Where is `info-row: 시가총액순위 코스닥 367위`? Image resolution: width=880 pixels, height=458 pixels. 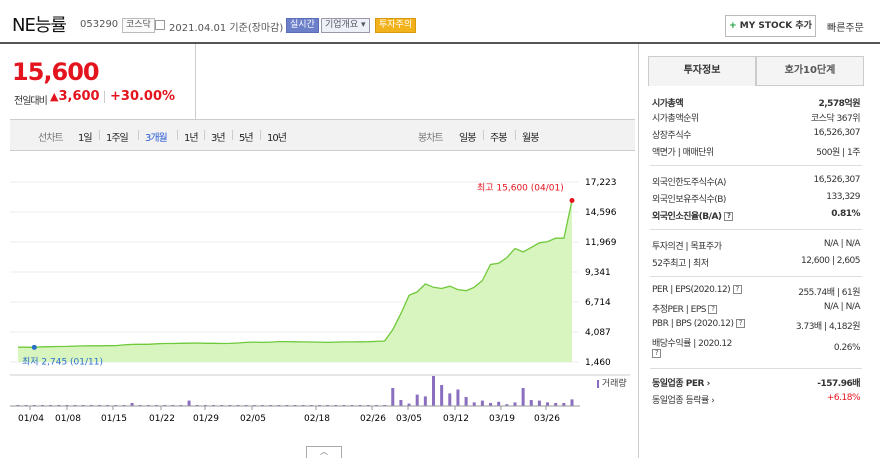
info-row: 시가총액순위 코스닥 367위 is located at coordinates (756, 119).